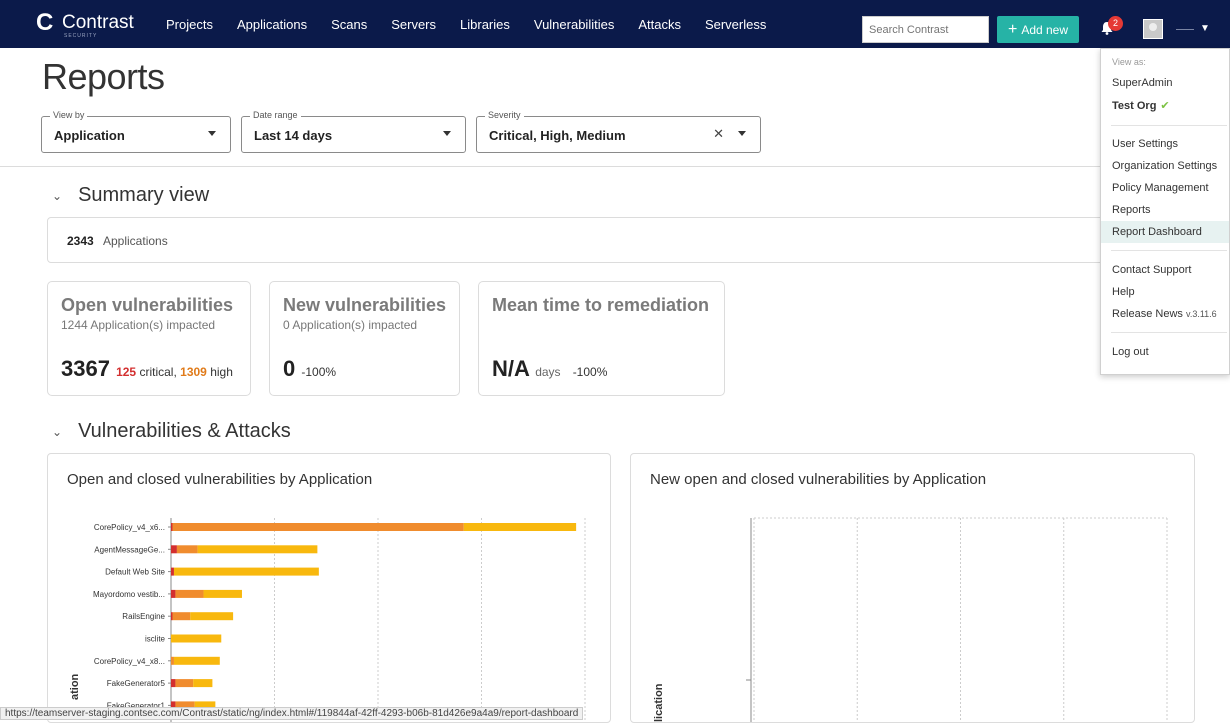 The height and width of the screenshot is (723, 1230). I want to click on new-vuln-total: 0, so click(289, 368).